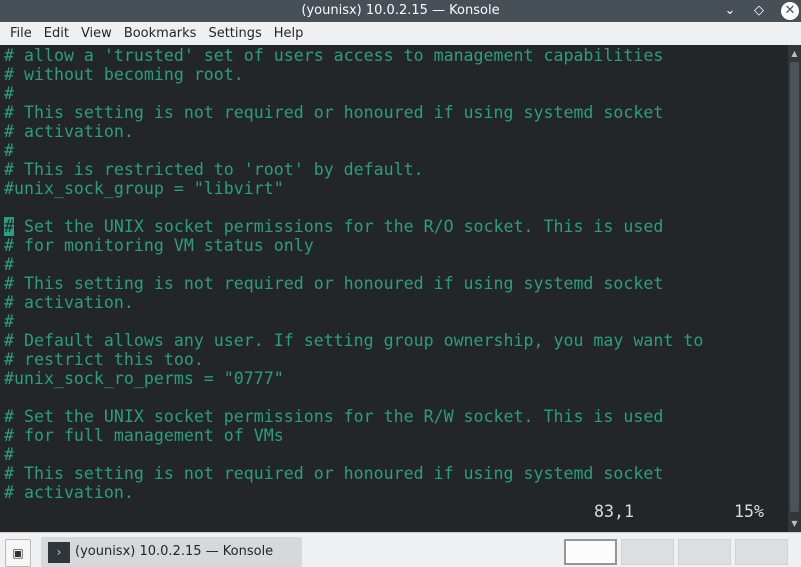 This screenshot has height=567, width=801. Describe the element at coordinates (18, 553) in the screenshot. I see `show-desktop-icon: ▣` at that location.